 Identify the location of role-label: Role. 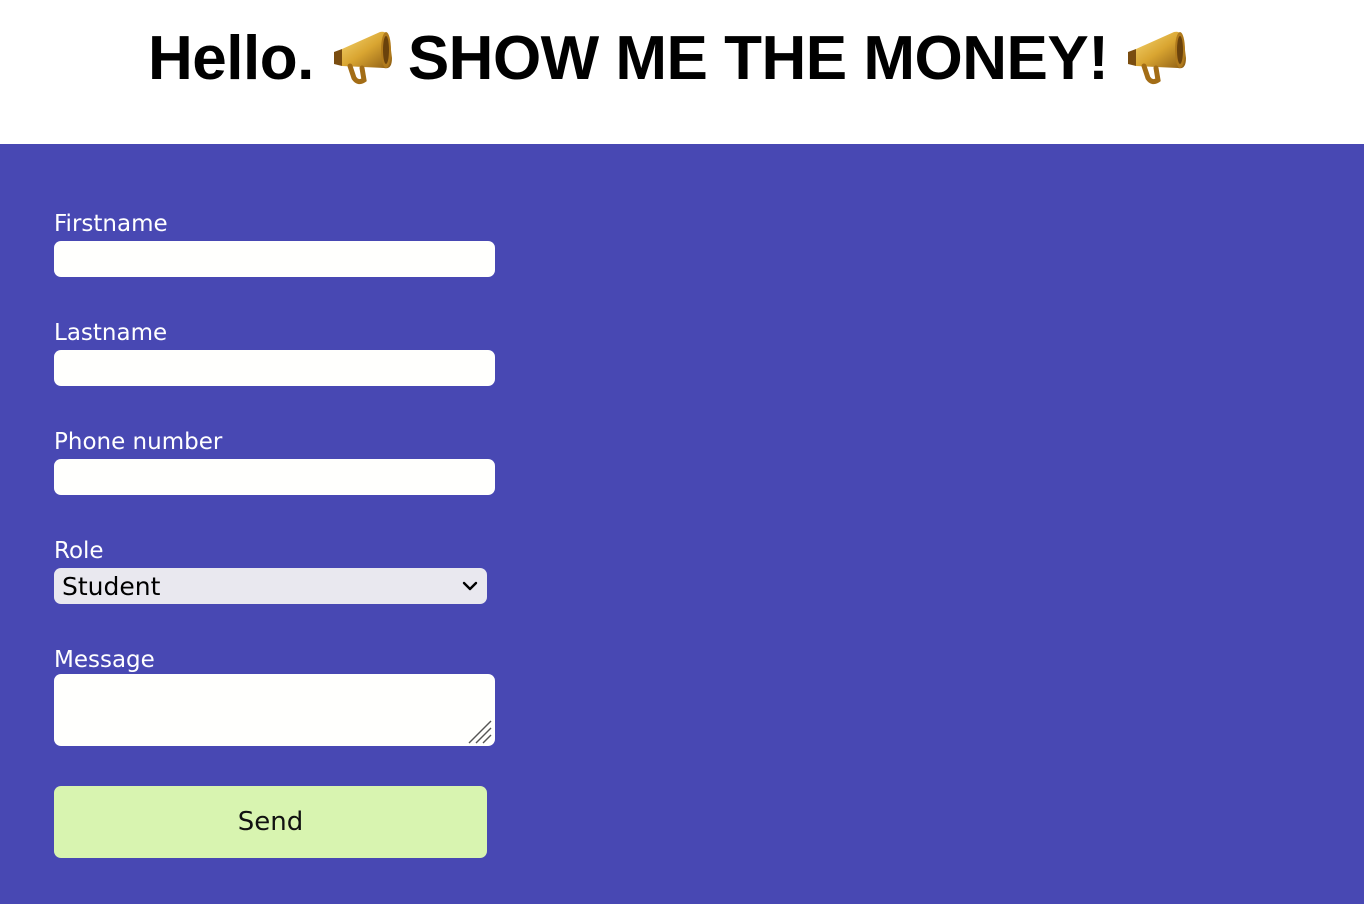
(79, 551).